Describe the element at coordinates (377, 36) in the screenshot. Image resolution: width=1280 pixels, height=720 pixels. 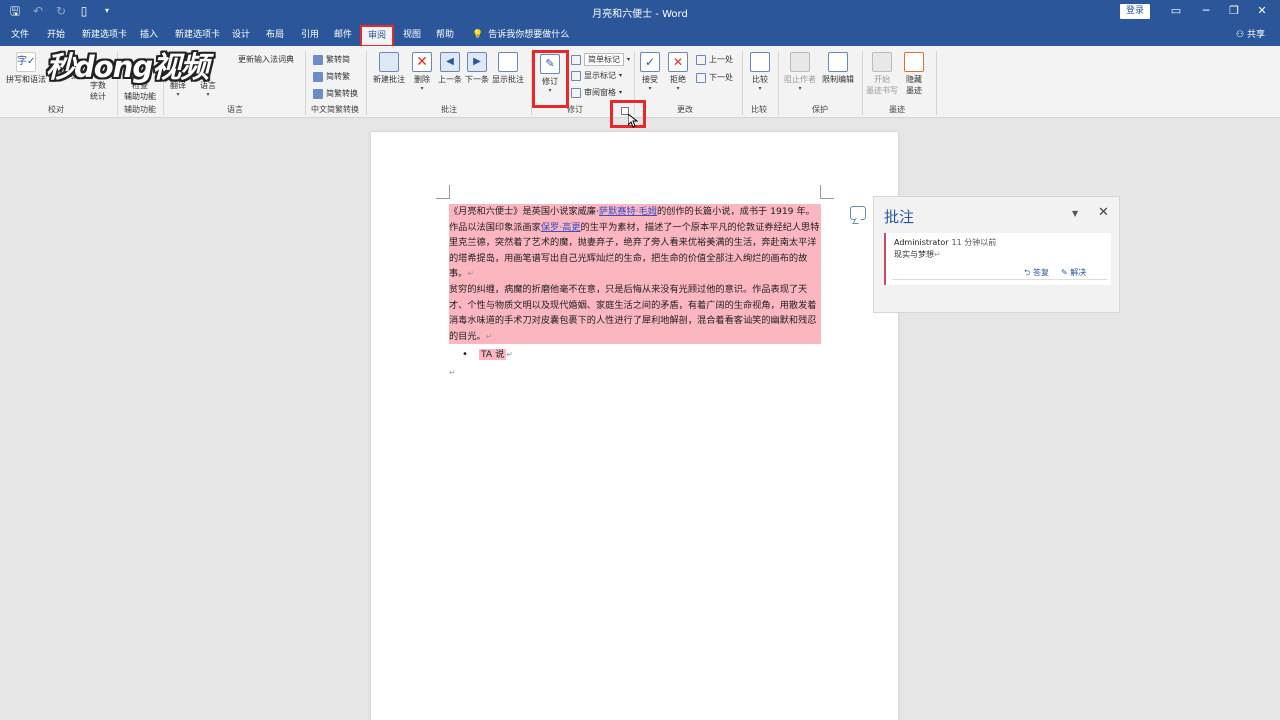
I see `tab-review: 审阅` at that location.